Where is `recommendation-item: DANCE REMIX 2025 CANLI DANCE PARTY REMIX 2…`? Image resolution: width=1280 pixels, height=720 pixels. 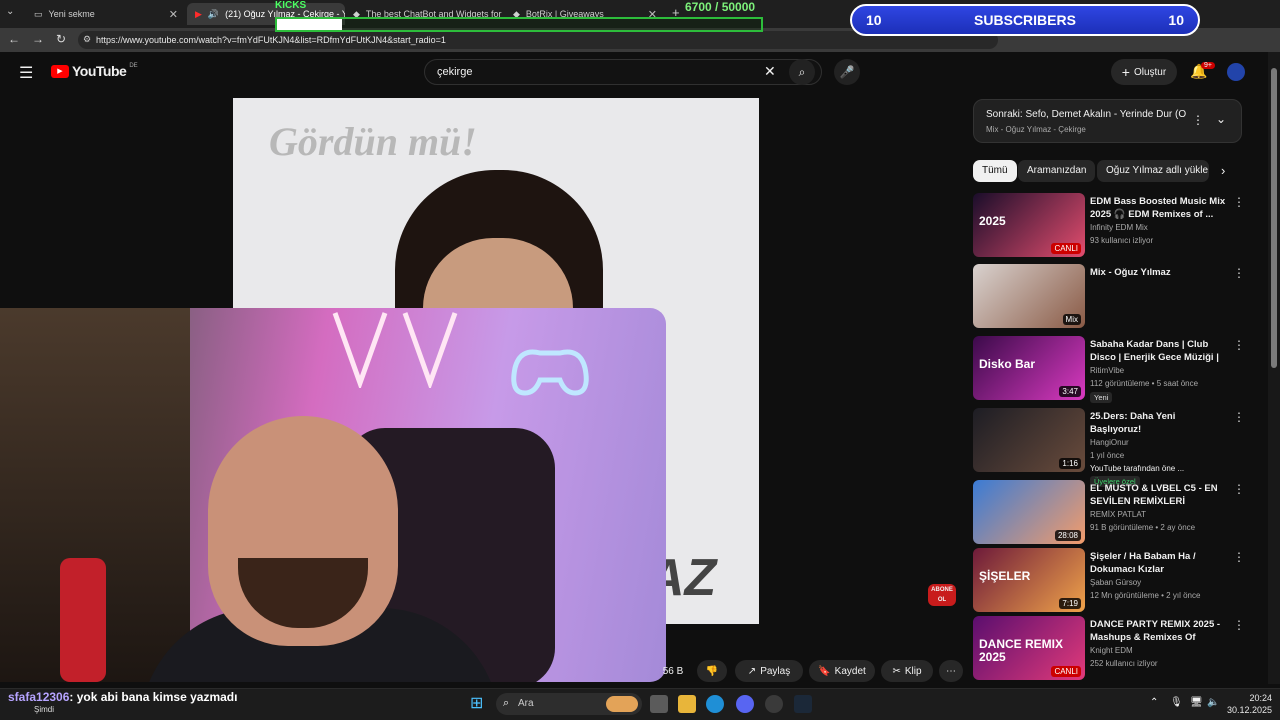
recommendation-item: DANCE REMIX 2025 CANLI DANCE PARTY REMIX 2… is located at coordinates (1109, 648).